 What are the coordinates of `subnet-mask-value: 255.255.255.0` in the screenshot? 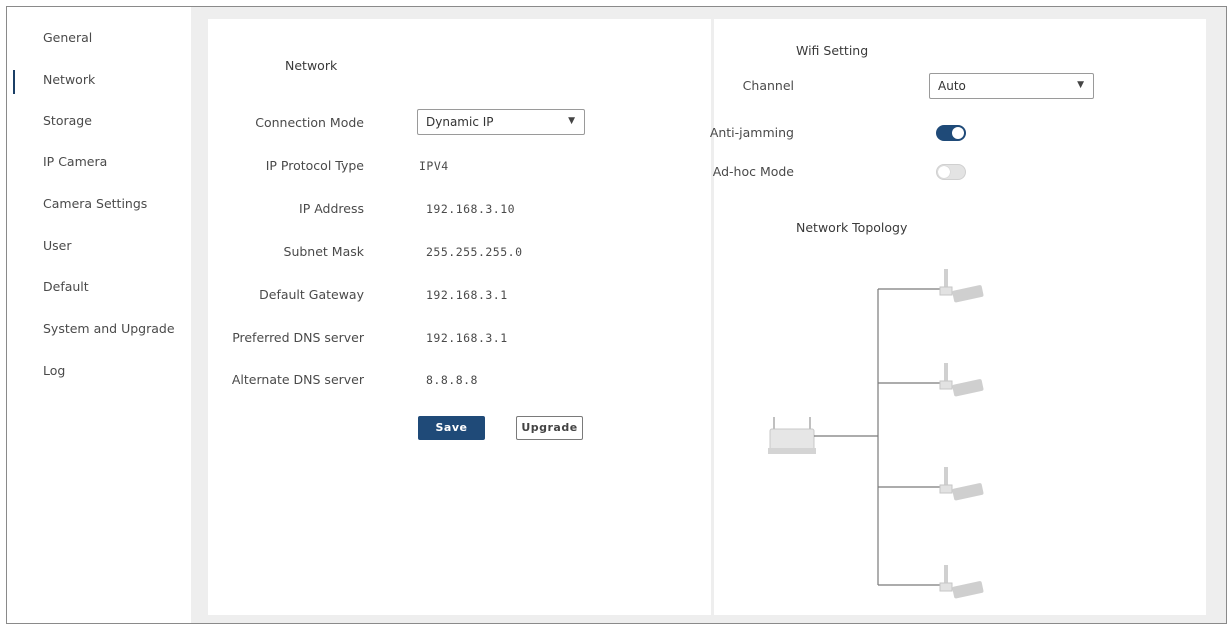 It's located at (474, 252).